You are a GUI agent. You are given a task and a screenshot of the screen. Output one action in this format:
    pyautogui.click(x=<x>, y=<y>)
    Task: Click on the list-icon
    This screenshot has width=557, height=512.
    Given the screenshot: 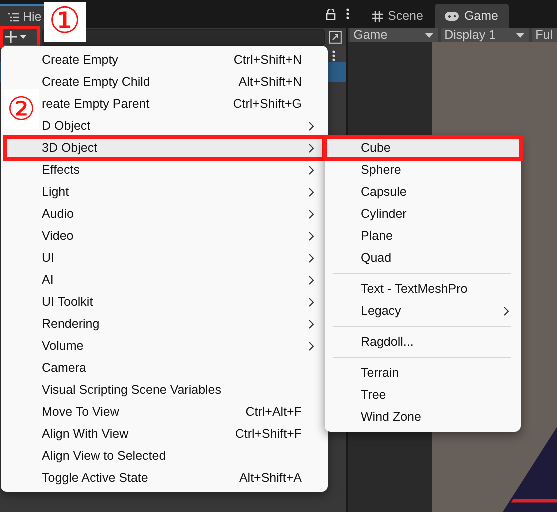 What is the action you would take?
    pyautogui.click(x=13, y=17)
    